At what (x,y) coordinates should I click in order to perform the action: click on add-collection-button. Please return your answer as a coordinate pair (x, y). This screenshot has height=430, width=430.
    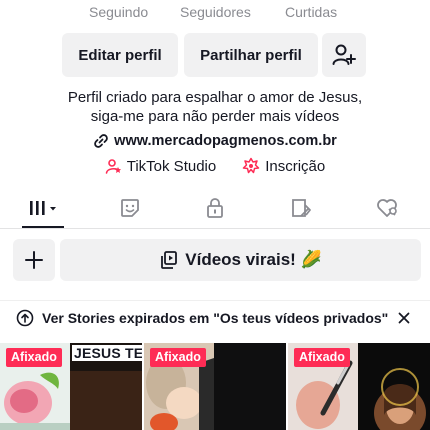
    Looking at the image, I should click on (34, 260).